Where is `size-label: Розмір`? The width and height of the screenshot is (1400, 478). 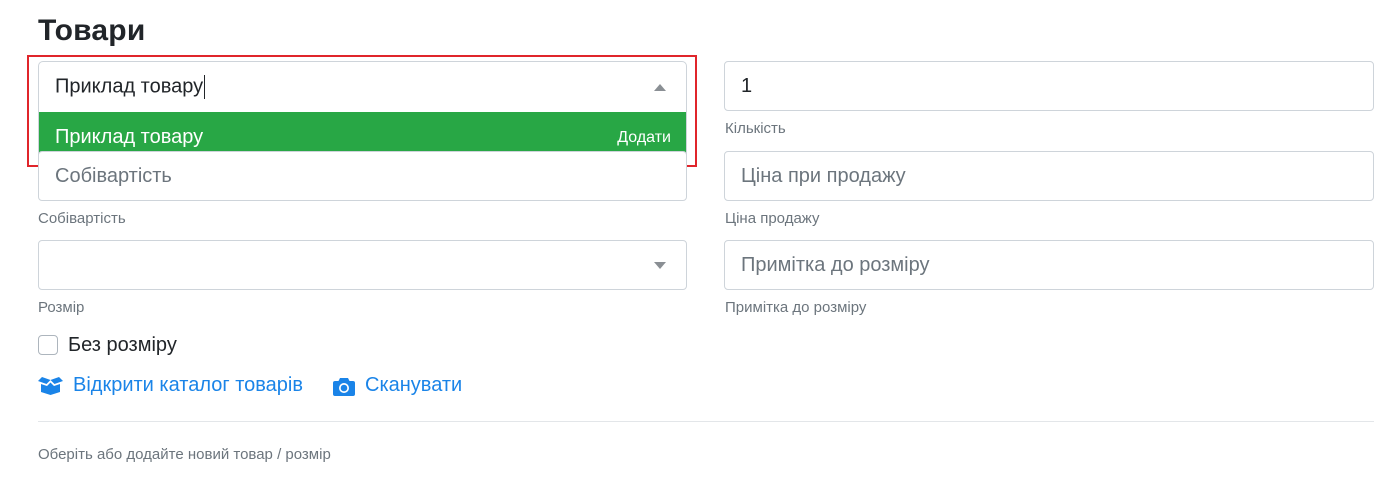 size-label: Розмір is located at coordinates (61, 307).